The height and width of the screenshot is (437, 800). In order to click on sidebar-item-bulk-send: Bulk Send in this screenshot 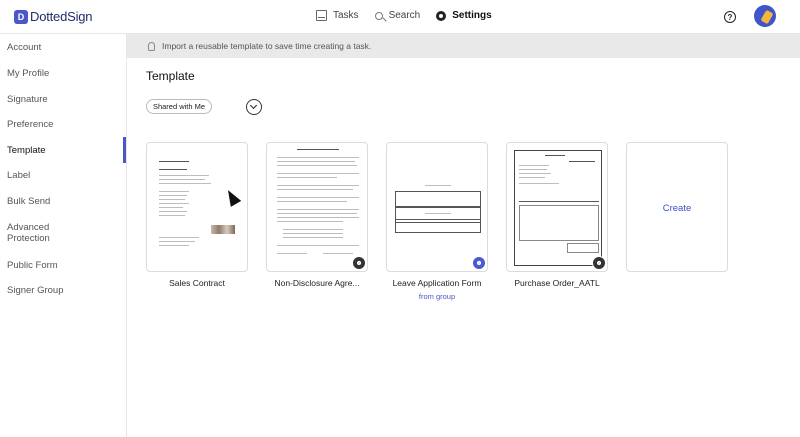, I will do `click(28, 201)`.